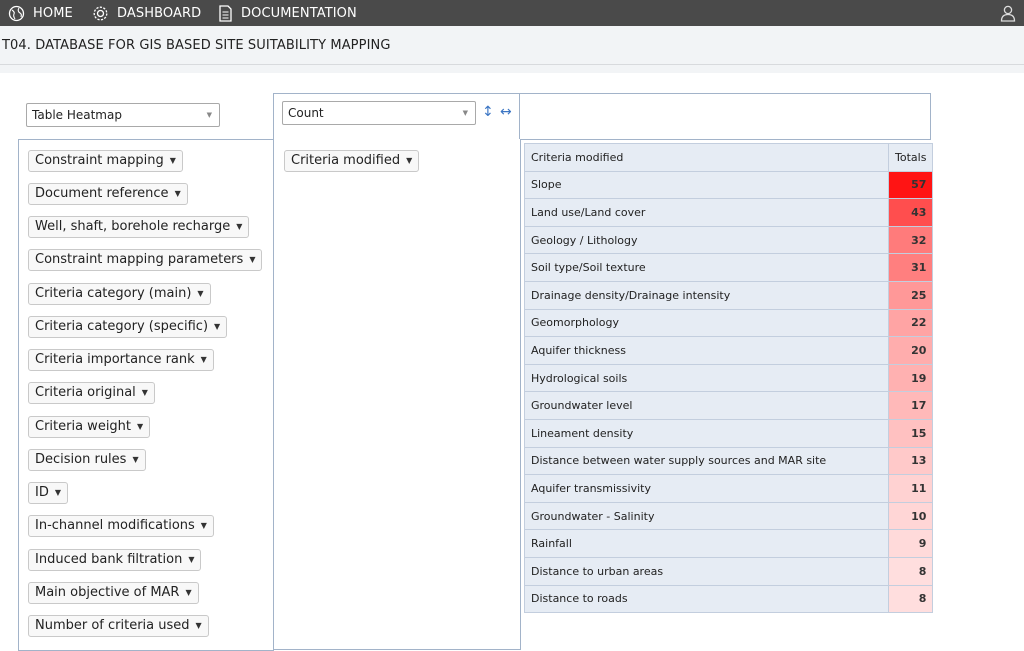  I want to click on table-row: Drainage density/Drainage intensity 25, so click(729, 295).